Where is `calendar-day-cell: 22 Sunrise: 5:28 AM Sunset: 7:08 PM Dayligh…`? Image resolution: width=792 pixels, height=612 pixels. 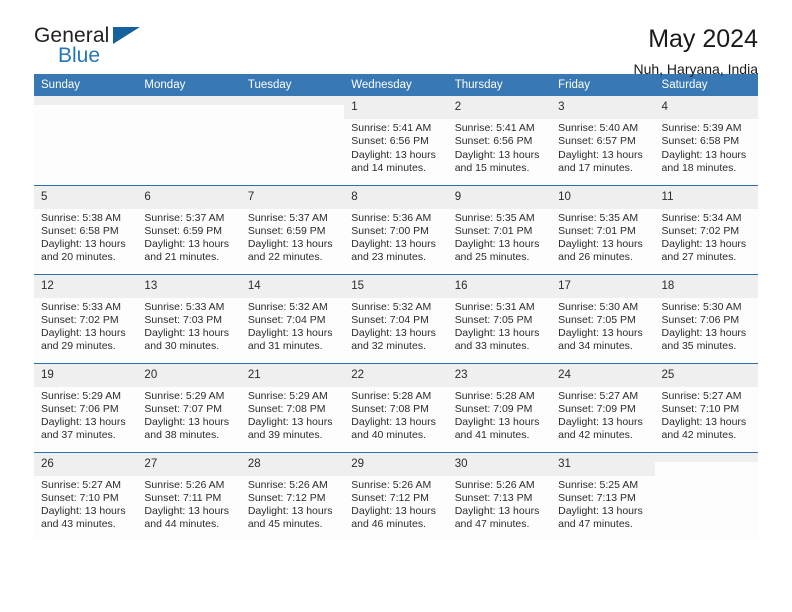
calendar-day-cell: 22 Sunrise: 5:28 AM Sunset: 7:08 PM Dayligh… is located at coordinates (396, 407).